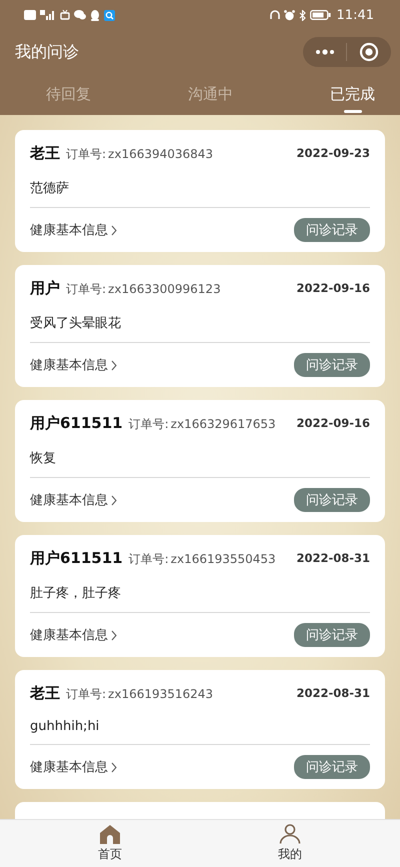  I want to click on page-title: 我的问诊, so click(47, 52).